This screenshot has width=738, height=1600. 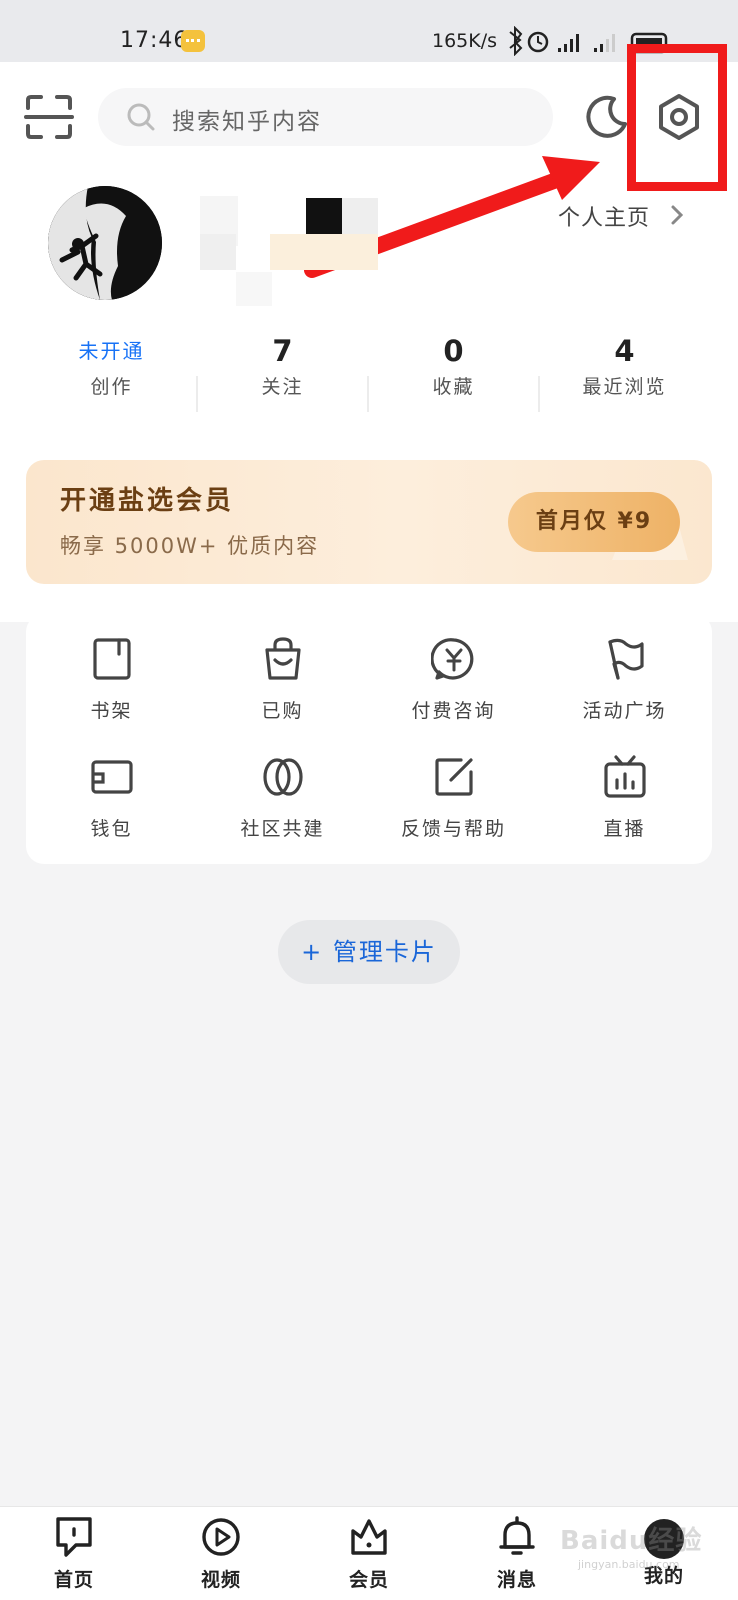 What do you see at coordinates (369, 1537) in the screenshot?
I see `crown-icon` at bounding box center [369, 1537].